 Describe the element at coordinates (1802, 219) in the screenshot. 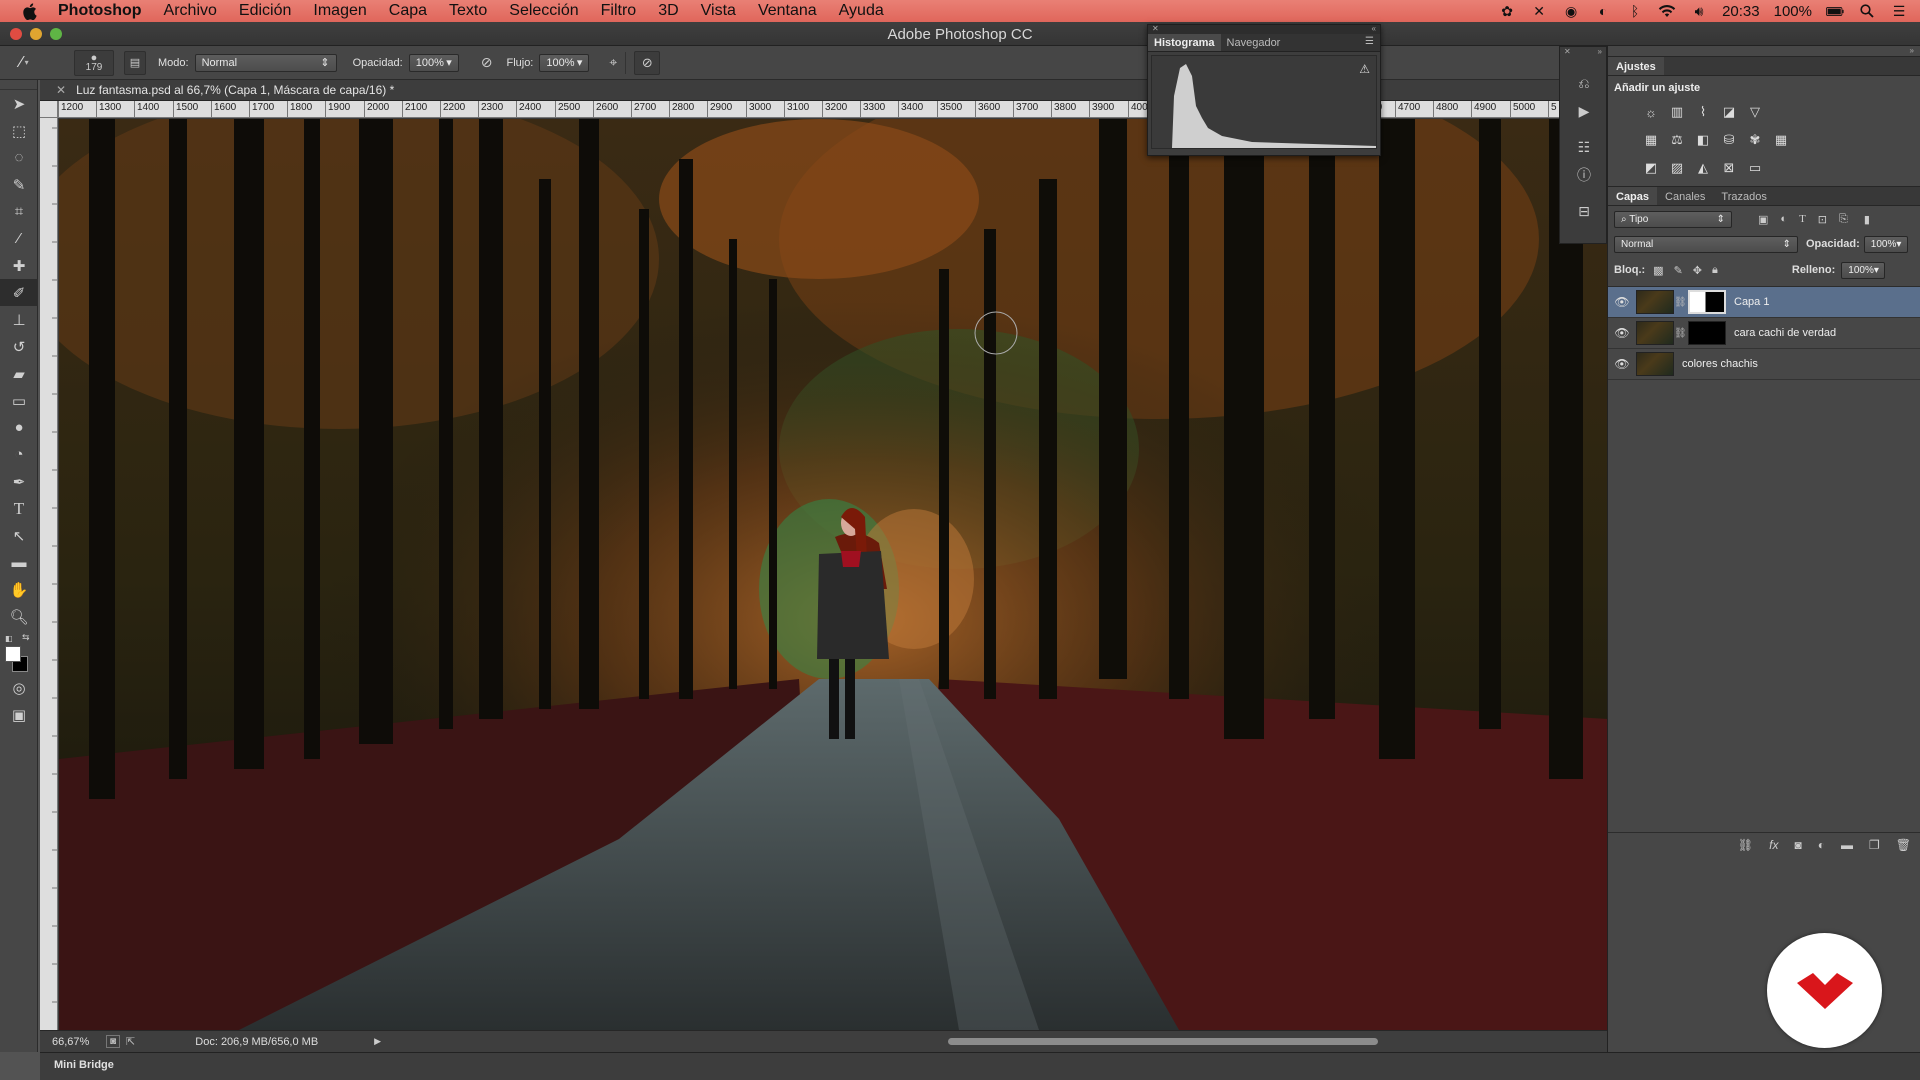

I see `filter-type-icon: T` at that location.